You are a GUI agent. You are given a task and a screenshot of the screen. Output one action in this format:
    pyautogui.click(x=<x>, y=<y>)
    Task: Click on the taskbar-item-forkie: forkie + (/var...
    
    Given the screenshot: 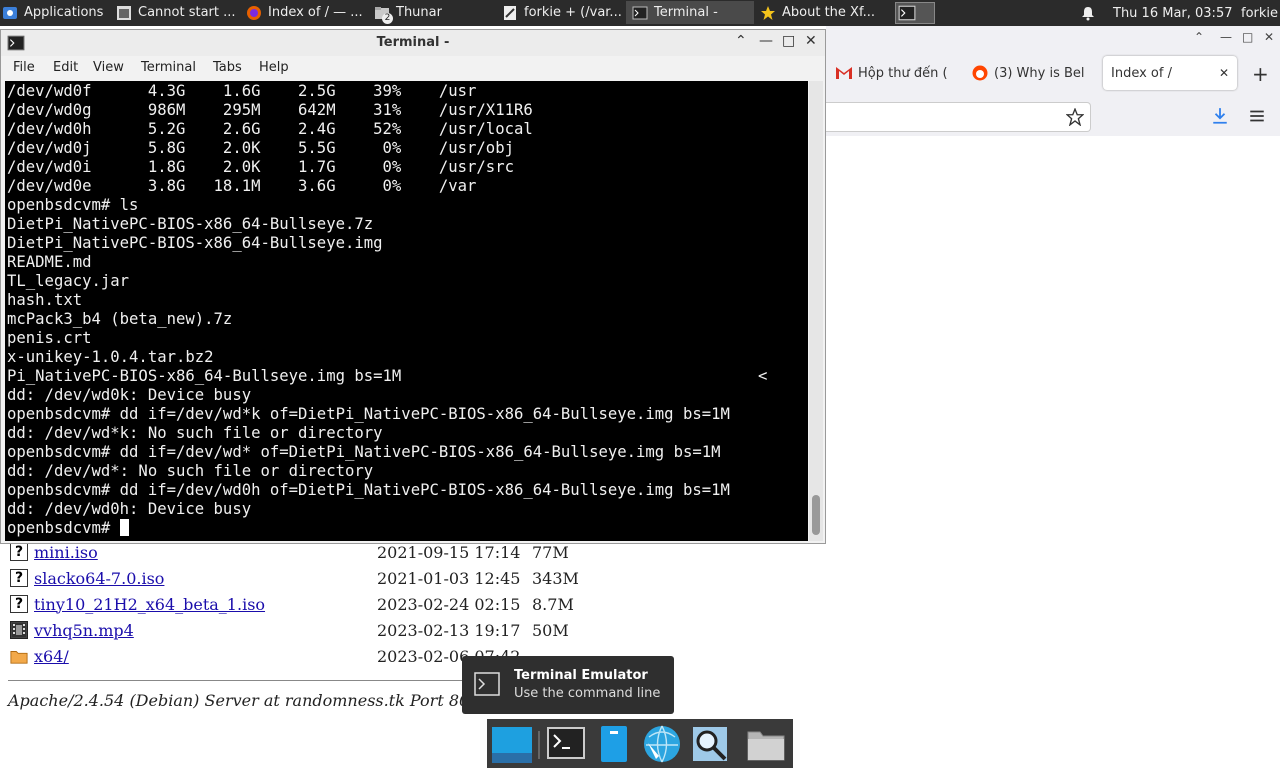 What is the action you would take?
    pyautogui.click(x=561, y=12)
    